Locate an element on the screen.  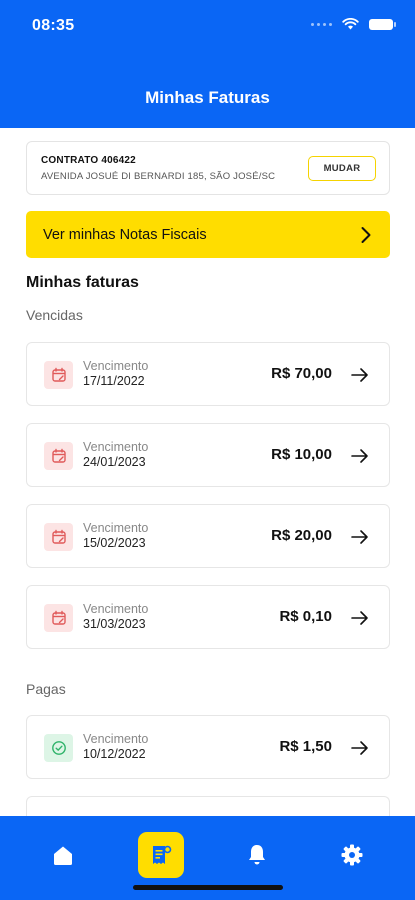
contract-title: CONTRATO 406422 is located at coordinates (88, 160).